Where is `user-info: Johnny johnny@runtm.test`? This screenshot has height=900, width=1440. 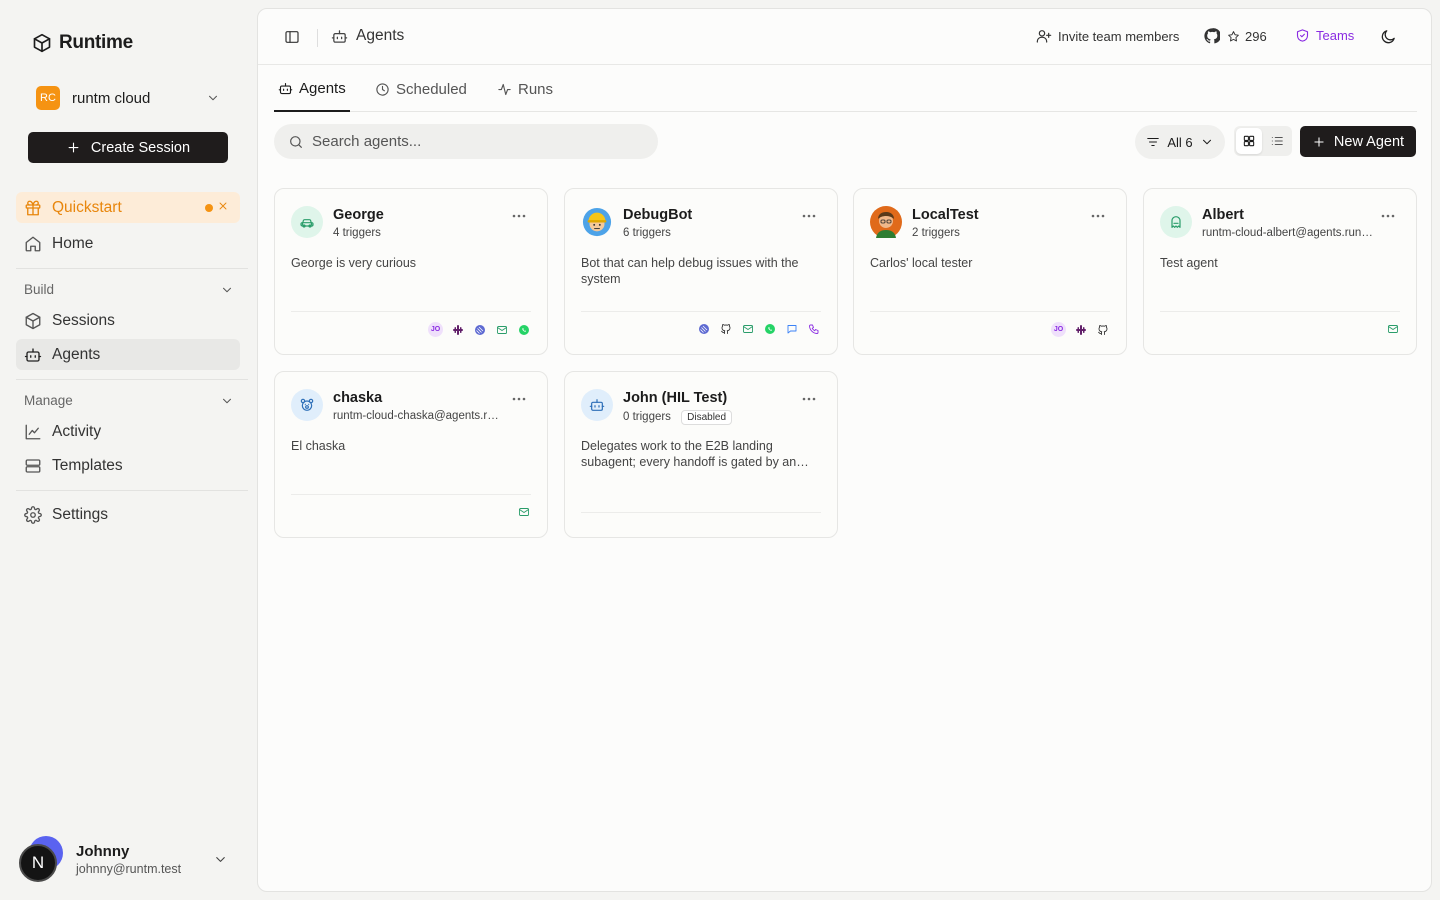
user-info: Johnny johnny@runtm.test is located at coordinates (144, 859).